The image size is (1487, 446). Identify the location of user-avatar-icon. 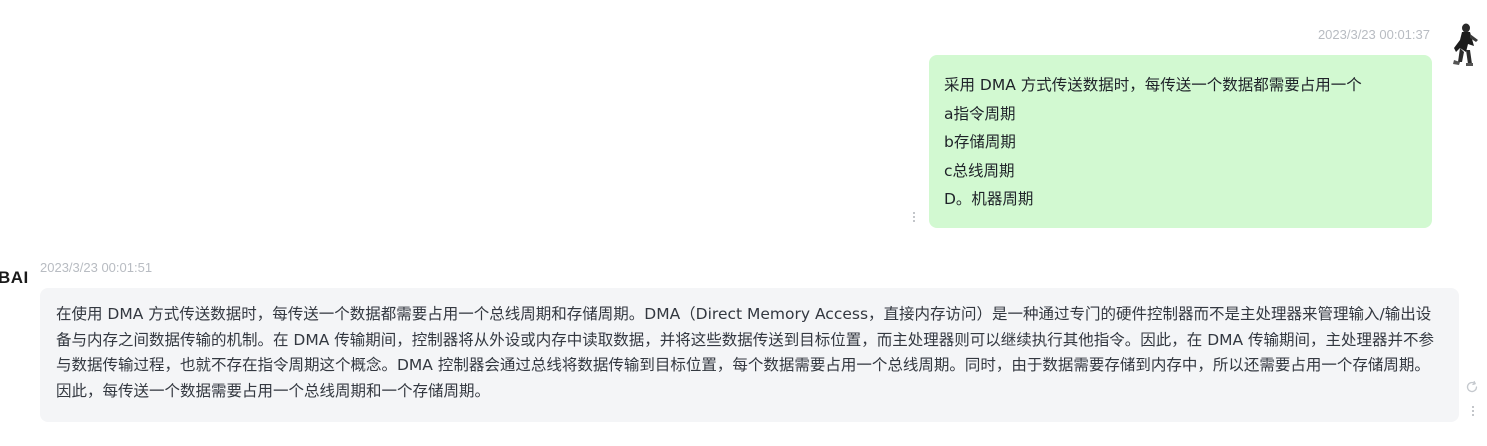
(1465, 44).